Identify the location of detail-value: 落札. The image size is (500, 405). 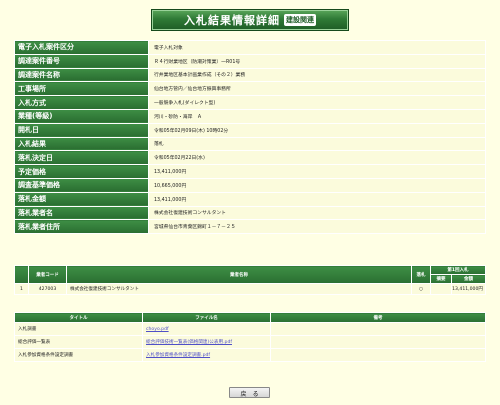
(317, 144).